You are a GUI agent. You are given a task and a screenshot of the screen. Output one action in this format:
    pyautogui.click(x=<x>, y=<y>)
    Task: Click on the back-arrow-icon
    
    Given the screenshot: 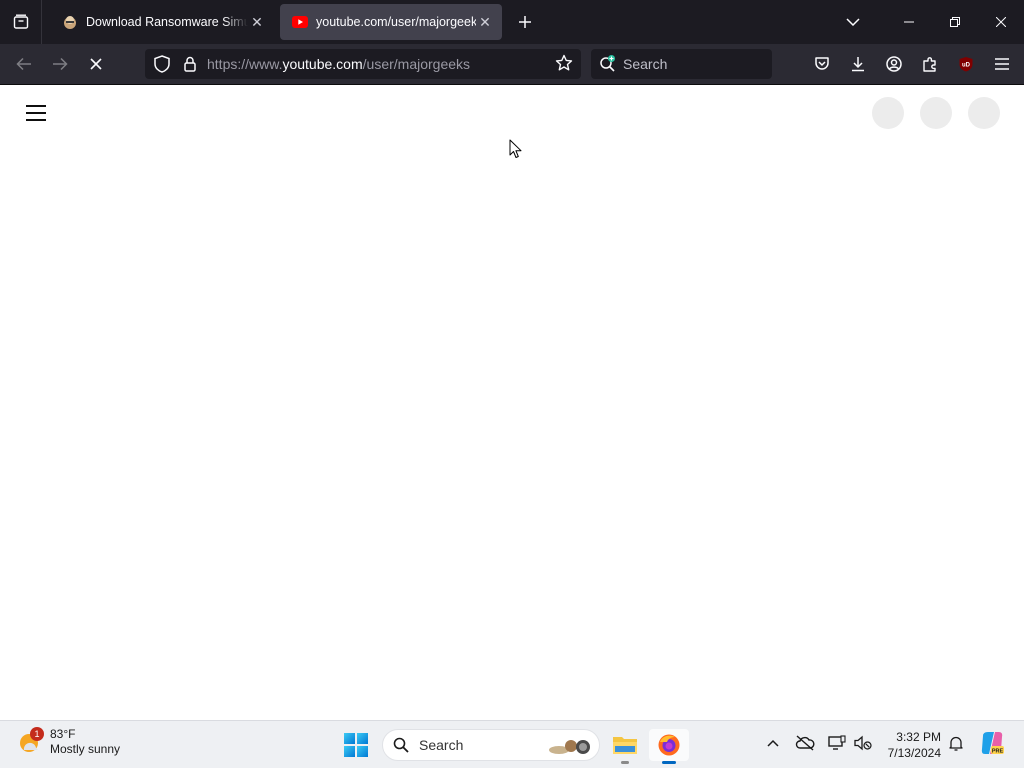 What is the action you would take?
    pyautogui.click(x=23, y=64)
    